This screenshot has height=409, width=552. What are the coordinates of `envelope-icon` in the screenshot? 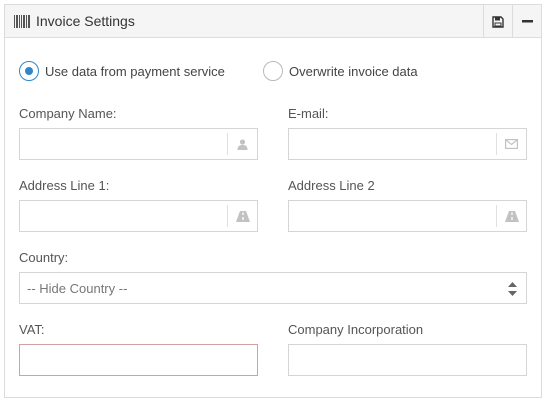 It's located at (511, 144).